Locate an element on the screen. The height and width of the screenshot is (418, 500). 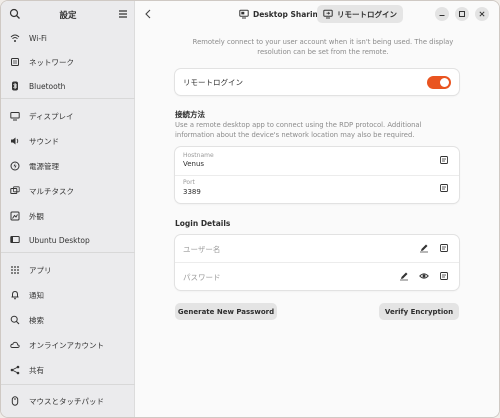
sidebar-item-label: アプリ is located at coordinates (40, 270).